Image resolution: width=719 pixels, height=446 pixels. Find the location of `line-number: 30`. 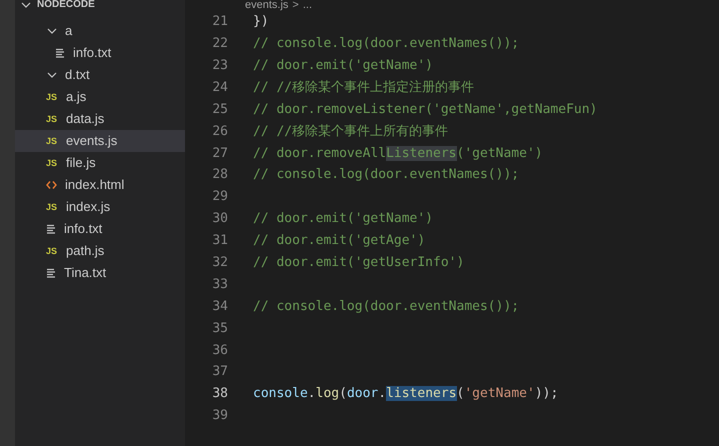

line-number: 30 is located at coordinates (219, 219).